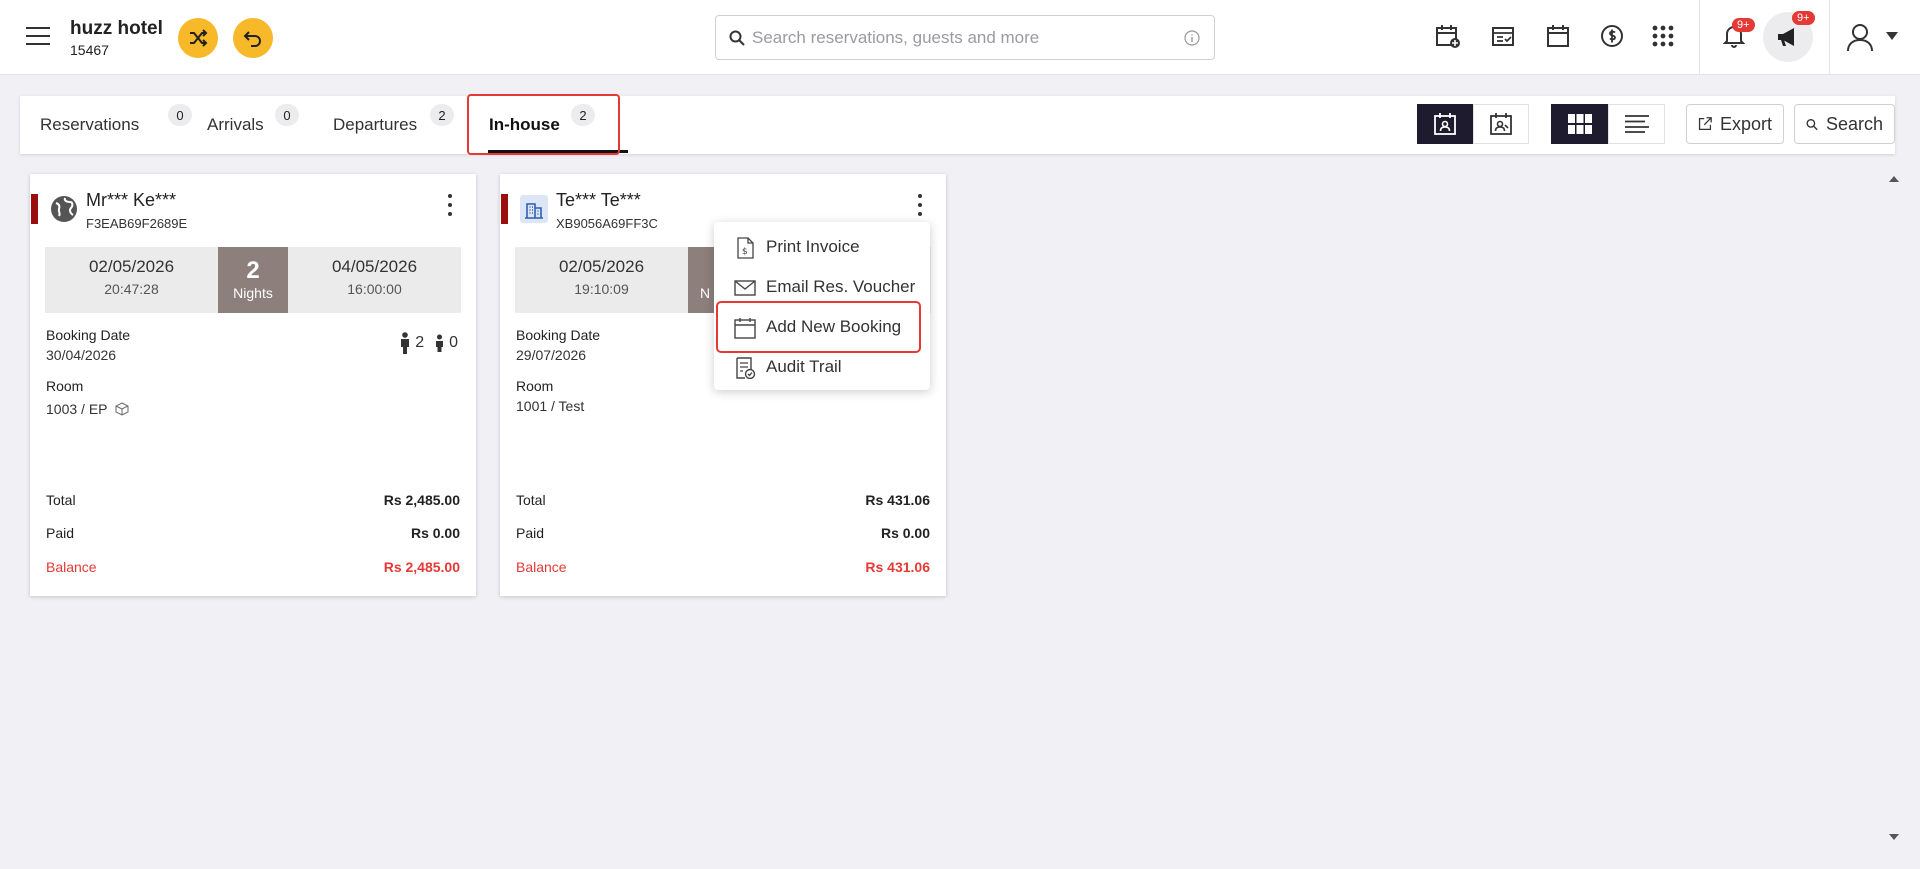 This screenshot has height=869, width=1920. I want to click on arrival-view-button, so click(1445, 124).